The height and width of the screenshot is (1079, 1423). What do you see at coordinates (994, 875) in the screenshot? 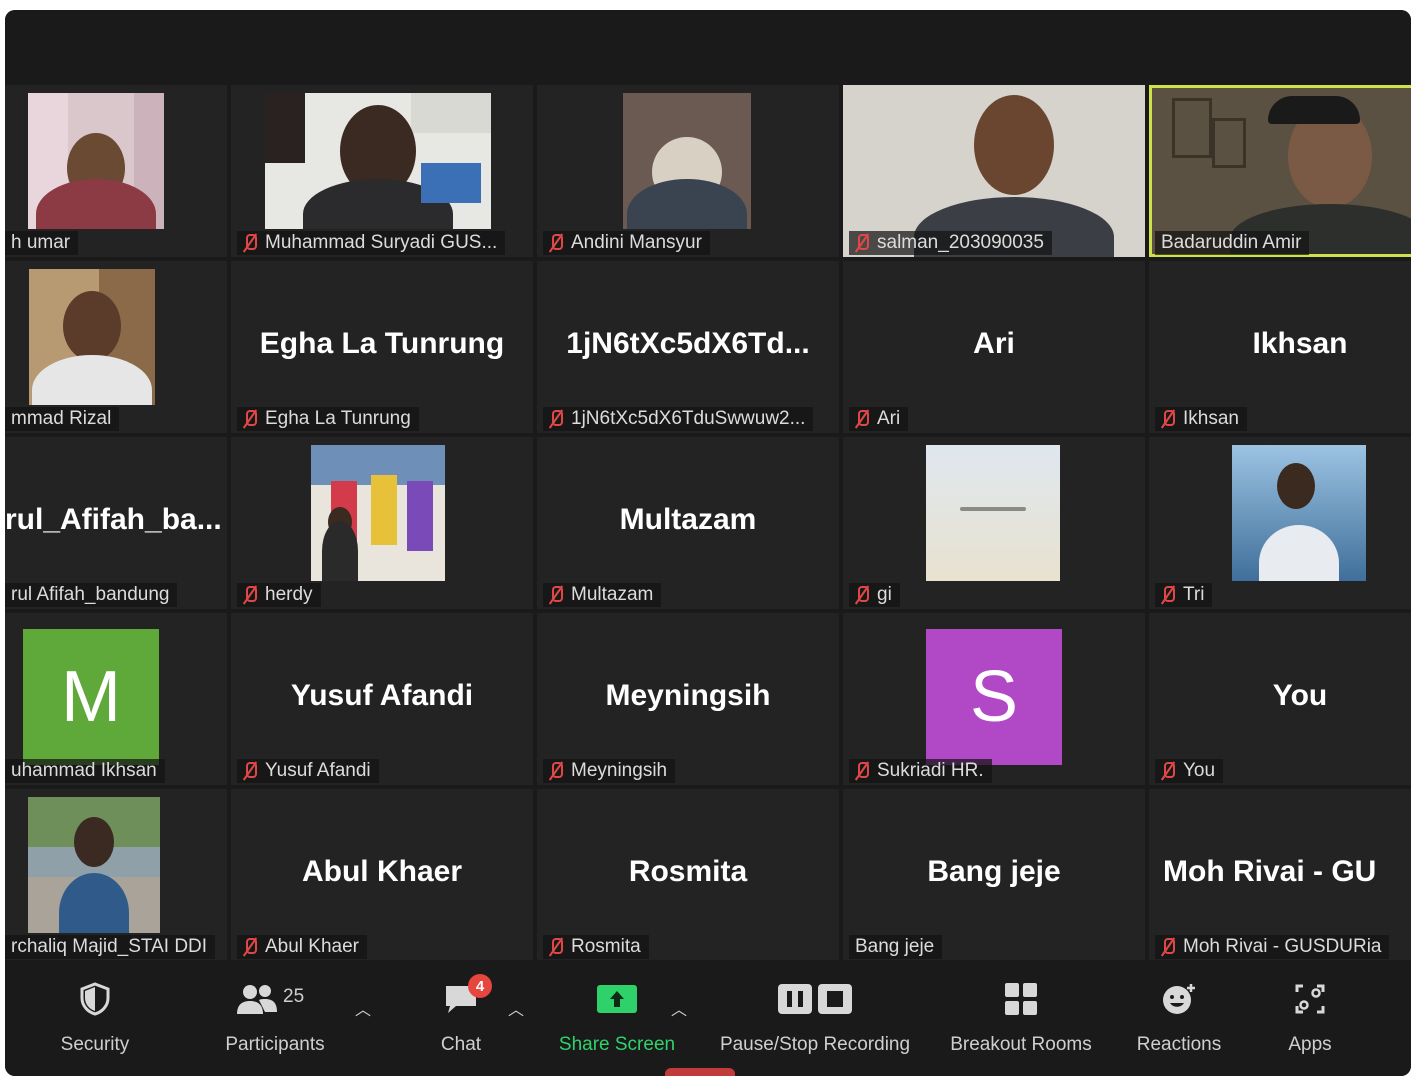
I see `video-tile: Bang jeje Bang jeje` at bounding box center [994, 875].